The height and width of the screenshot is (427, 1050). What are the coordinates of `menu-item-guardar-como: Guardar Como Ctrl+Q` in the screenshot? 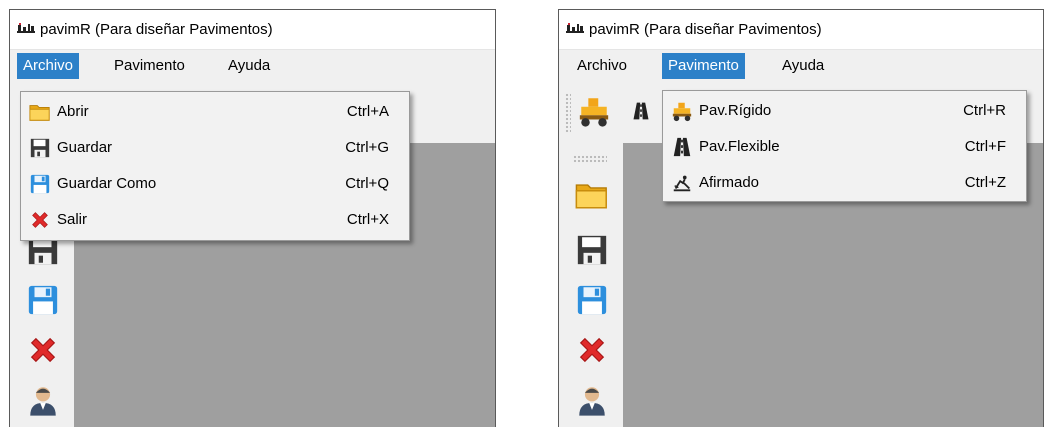 It's located at (215, 184).